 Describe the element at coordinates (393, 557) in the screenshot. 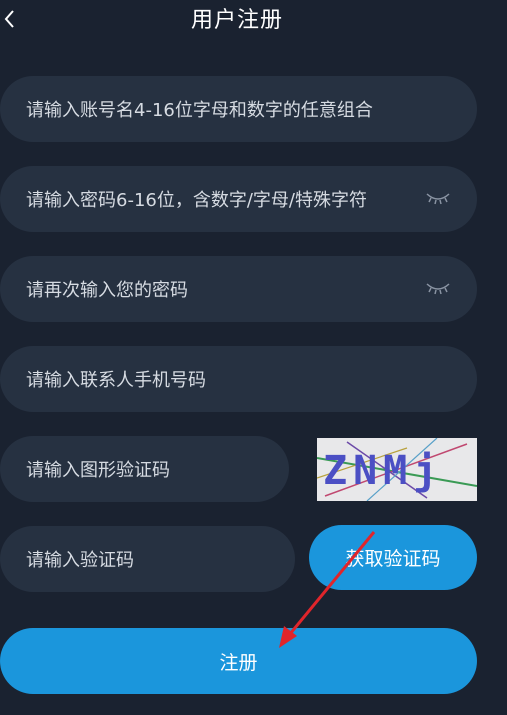

I see `get-code-button: 获取验证码` at that location.